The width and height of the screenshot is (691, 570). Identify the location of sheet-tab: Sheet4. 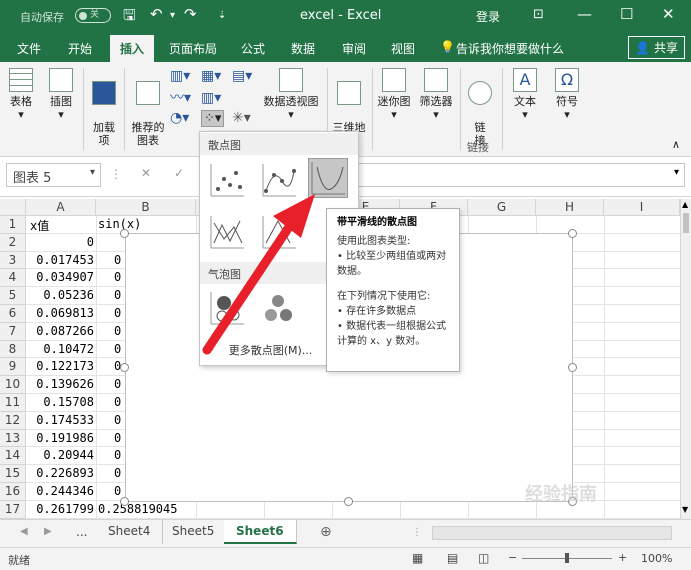
(130, 532).